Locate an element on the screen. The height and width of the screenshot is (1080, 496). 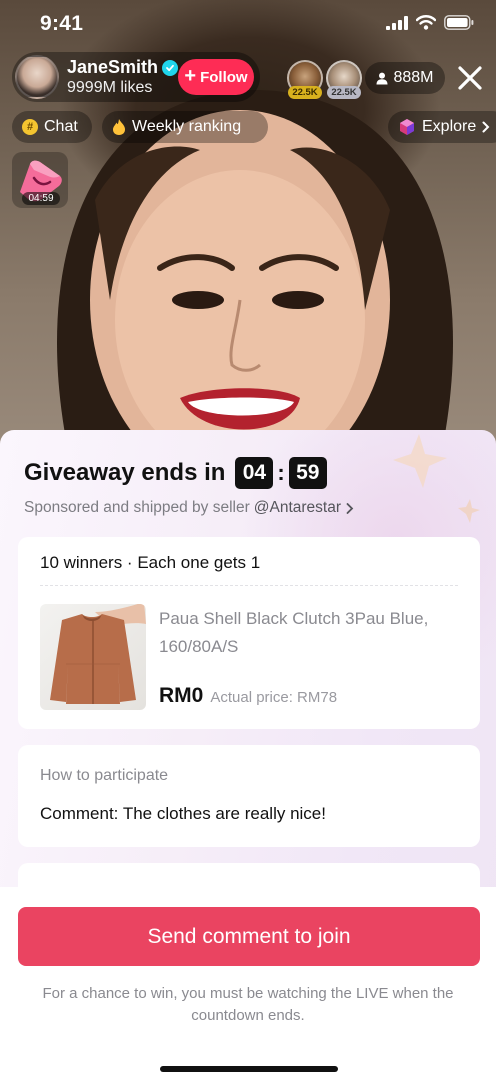
hashtag-icon: # is located at coordinates (30, 127).